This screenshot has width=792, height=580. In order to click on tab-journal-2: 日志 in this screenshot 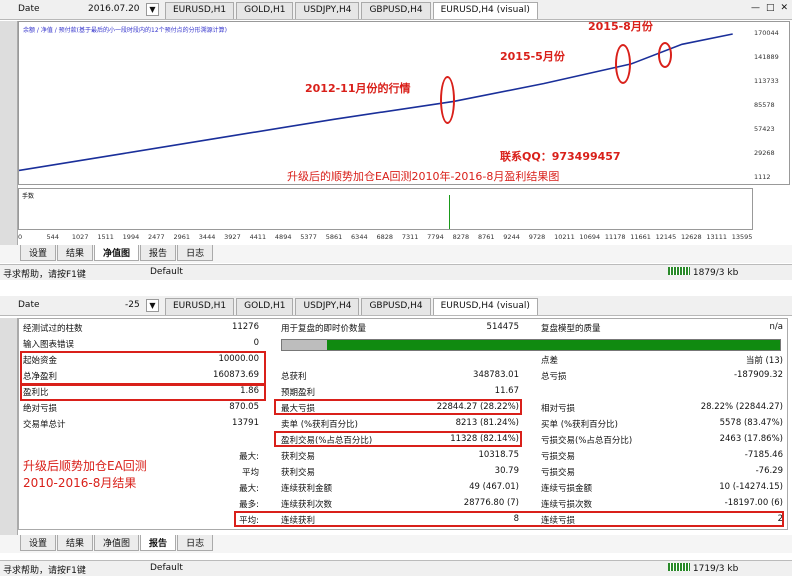, I will do `click(195, 543)`.